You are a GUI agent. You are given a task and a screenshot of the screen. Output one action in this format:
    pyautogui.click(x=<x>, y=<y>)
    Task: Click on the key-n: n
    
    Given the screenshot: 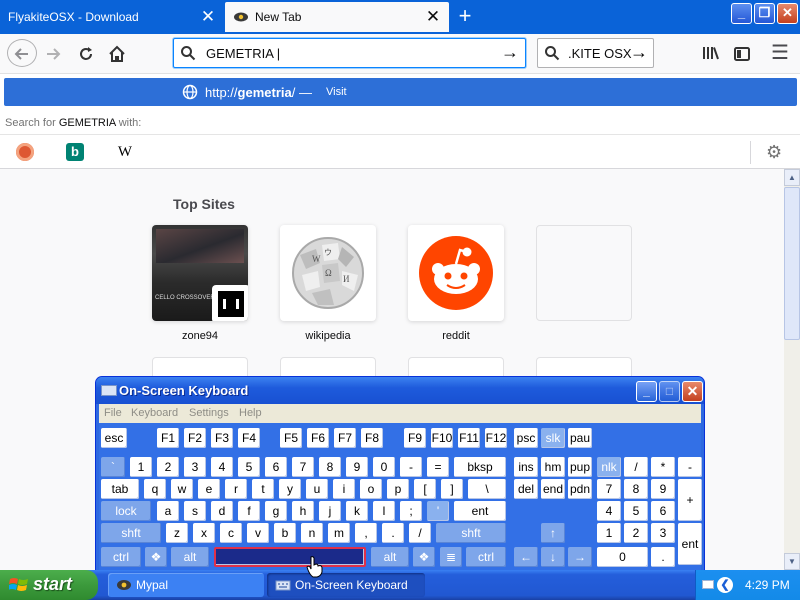 What is the action you would take?
    pyautogui.click(x=312, y=533)
    